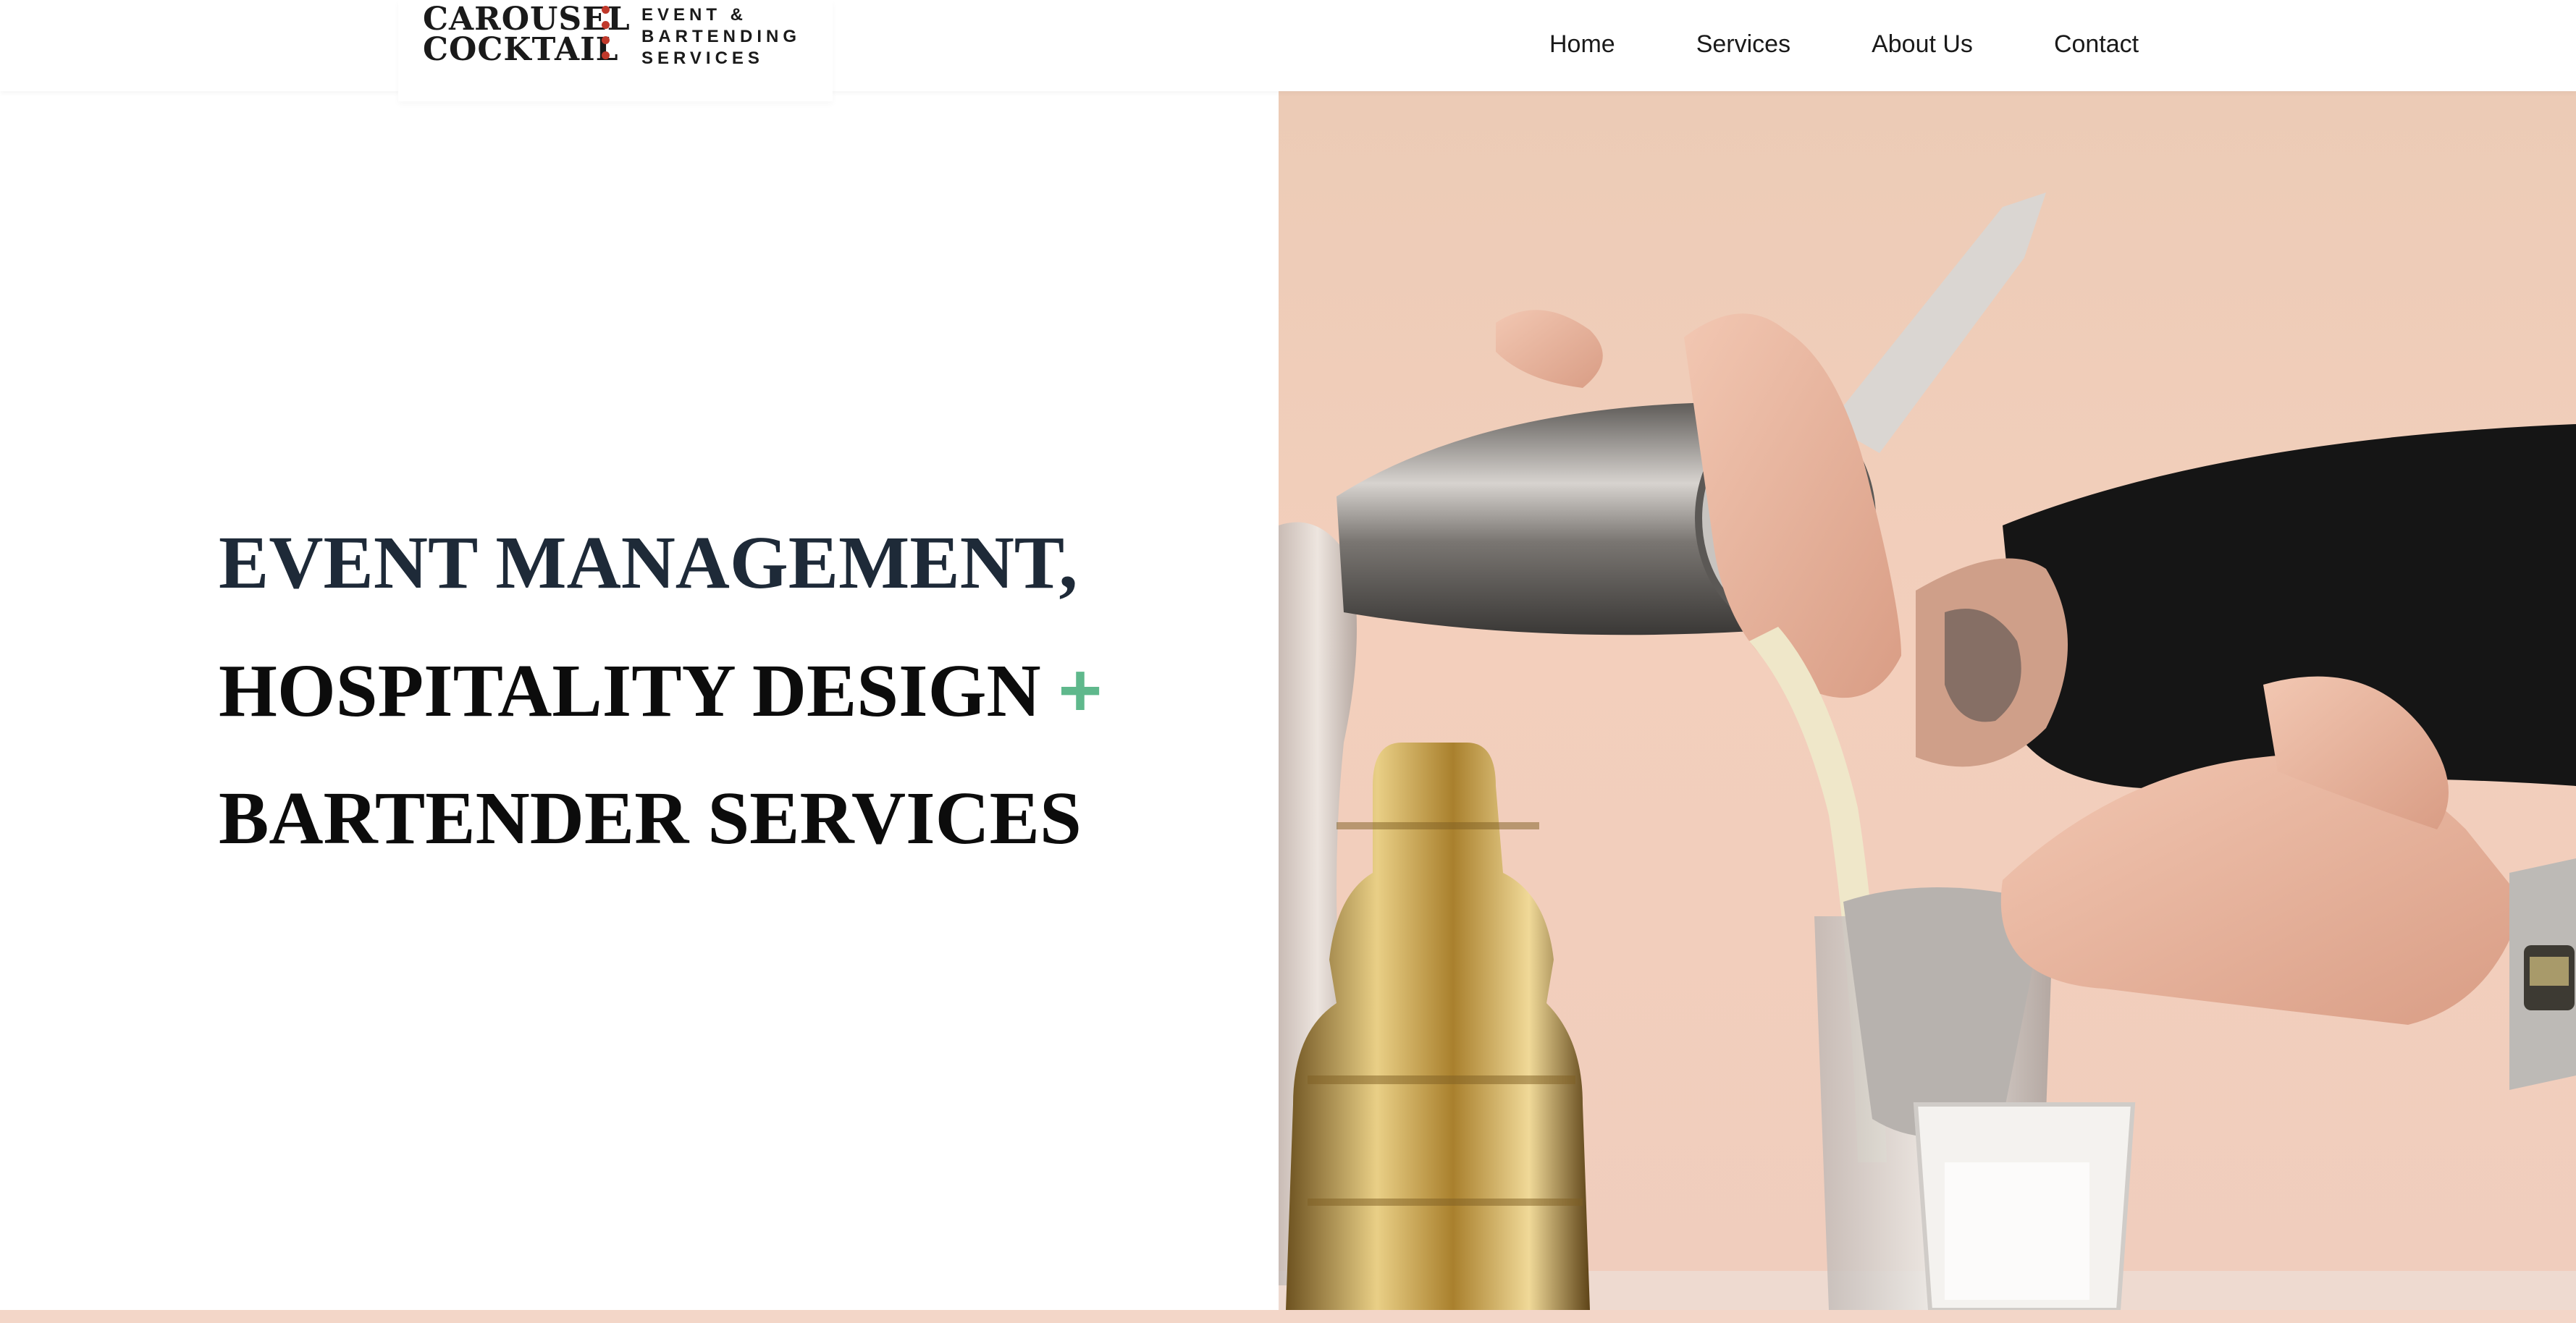 The image size is (2576, 1323). Describe the element at coordinates (1080, 690) in the screenshot. I see `plus-icon: +` at that location.